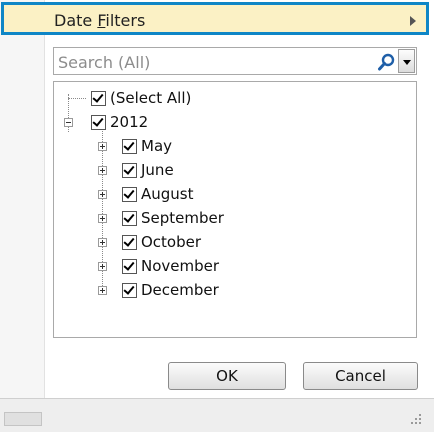 This screenshot has height=432, width=434. I want to click on menu-icon-gutter, so click(22, 215).